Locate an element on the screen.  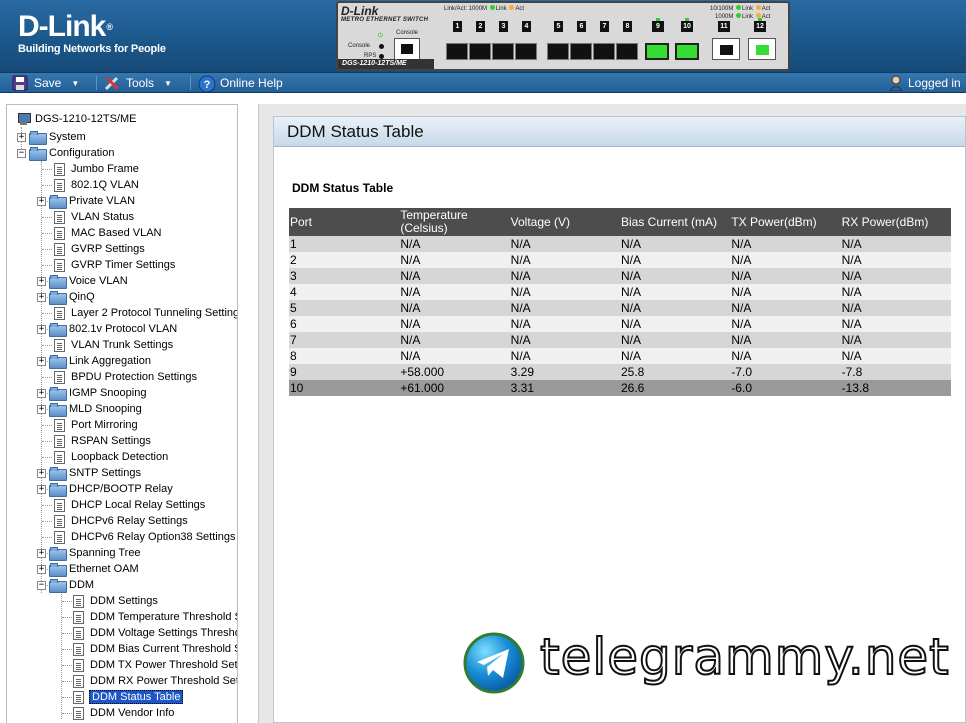
port-number-9: 9 is located at coordinates (658, 26).